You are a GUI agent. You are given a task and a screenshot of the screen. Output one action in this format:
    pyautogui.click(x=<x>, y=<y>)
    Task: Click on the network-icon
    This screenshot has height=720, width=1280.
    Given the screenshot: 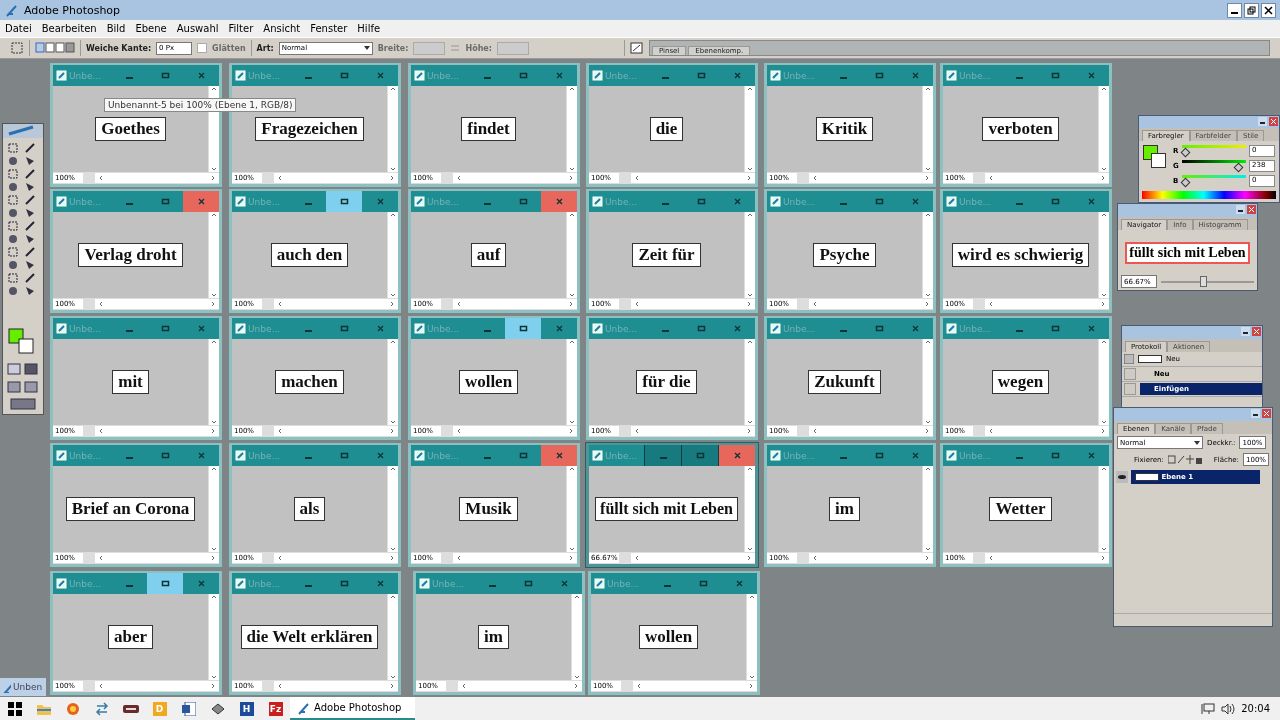 What is the action you would take?
    pyautogui.click(x=1208, y=708)
    